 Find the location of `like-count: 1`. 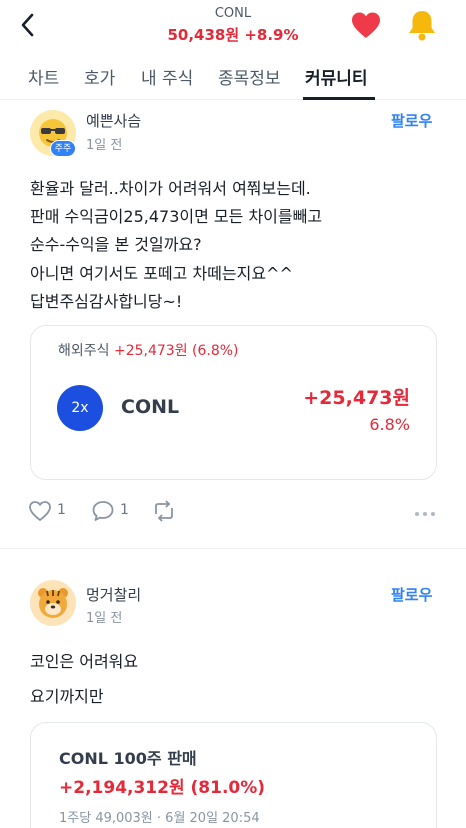

like-count: 1 is located at coordinates (61, 510).